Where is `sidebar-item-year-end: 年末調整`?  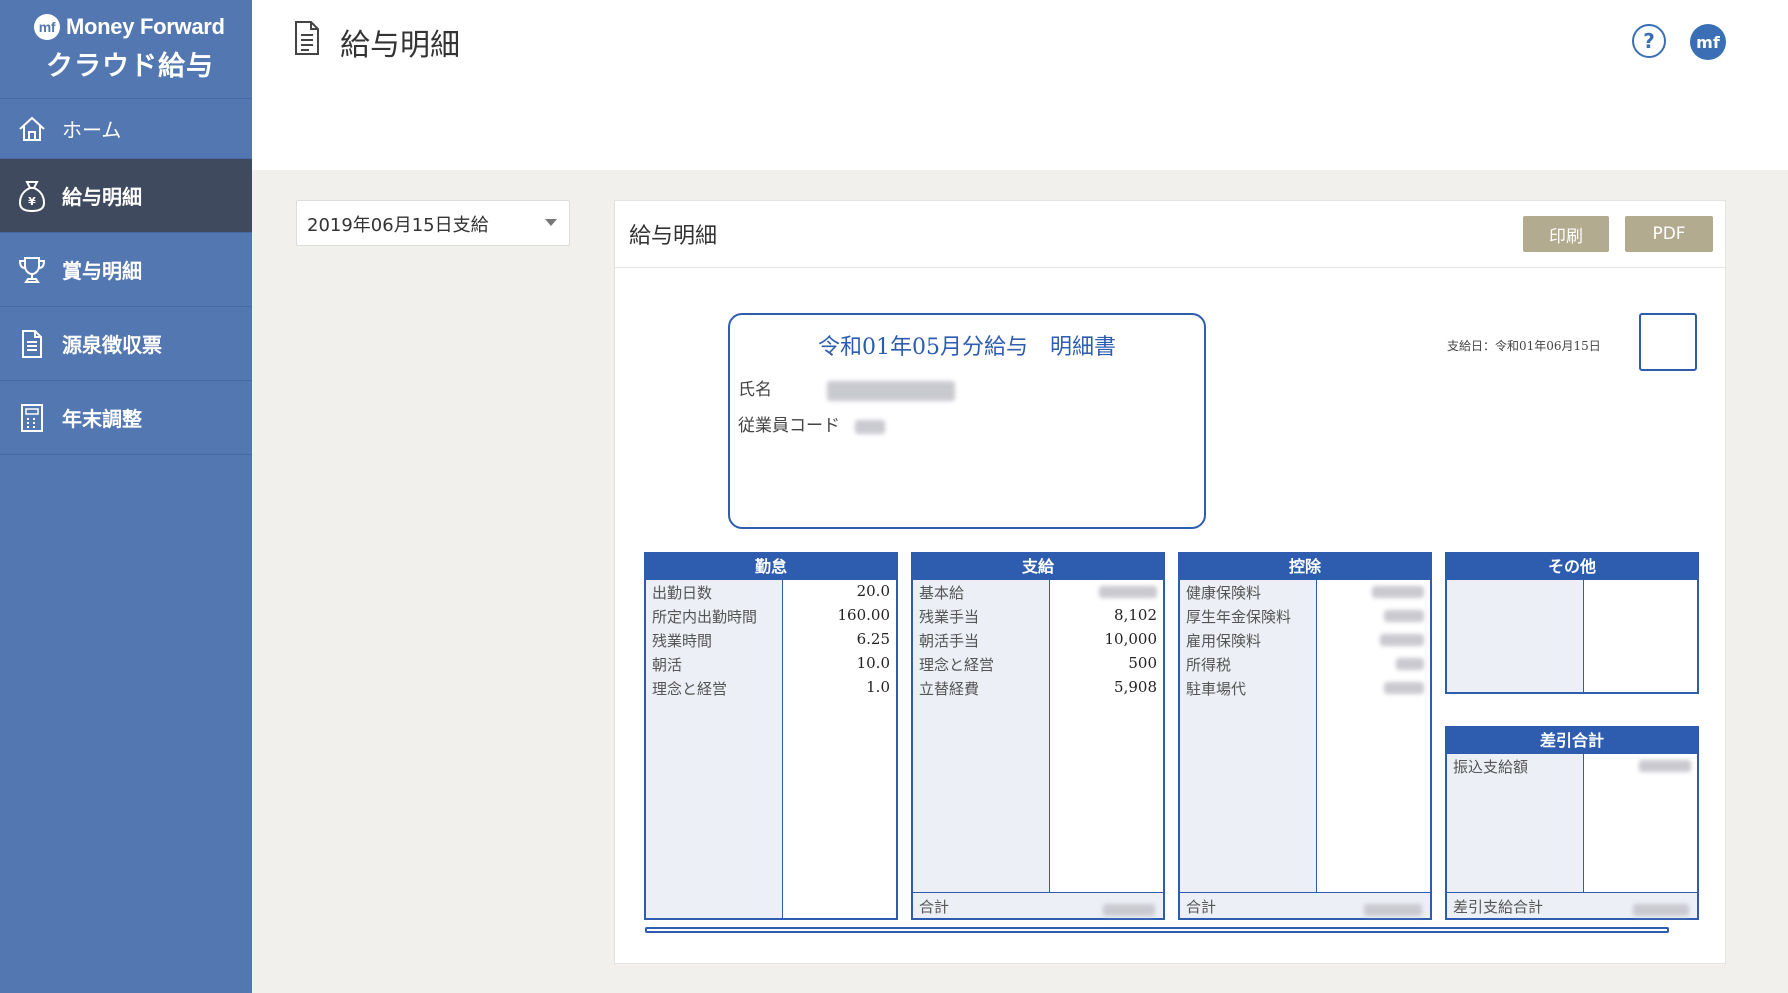
sidebar-item-year-end: 年末調整 is located at coordinates (126, 418).